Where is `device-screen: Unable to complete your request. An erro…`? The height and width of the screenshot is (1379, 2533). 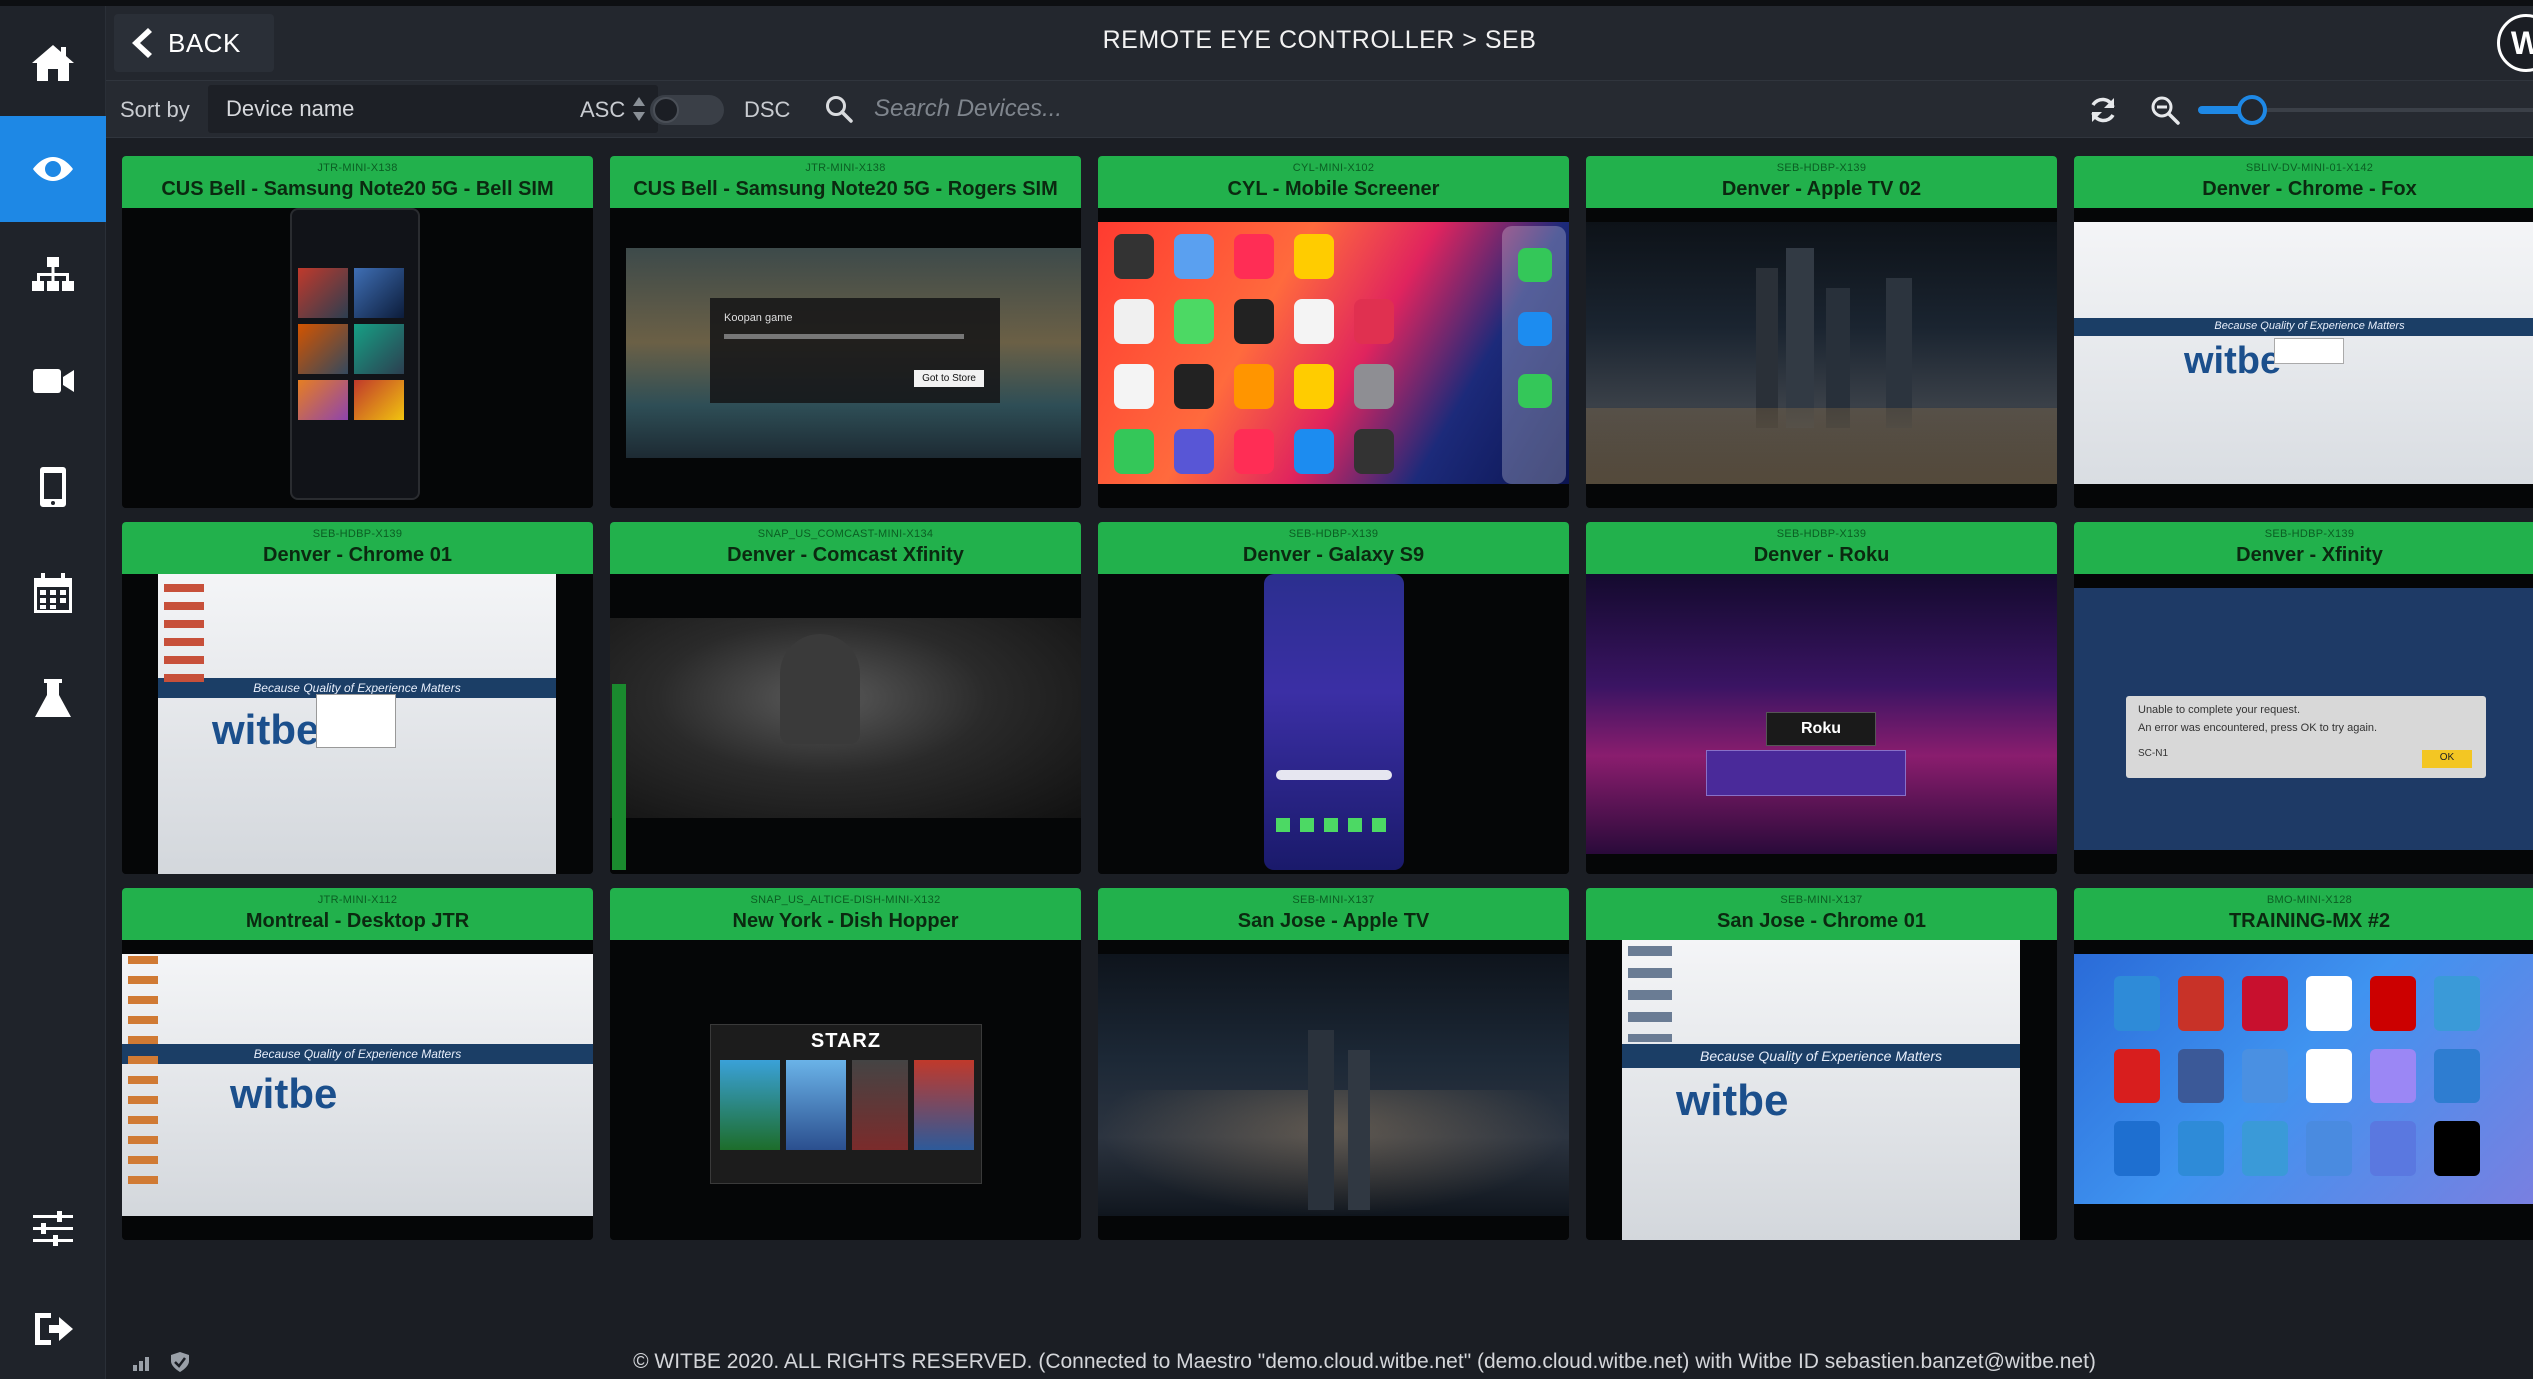 device-screen: Unable to complete your request. An erro… is located at coordinates (2303, 724).